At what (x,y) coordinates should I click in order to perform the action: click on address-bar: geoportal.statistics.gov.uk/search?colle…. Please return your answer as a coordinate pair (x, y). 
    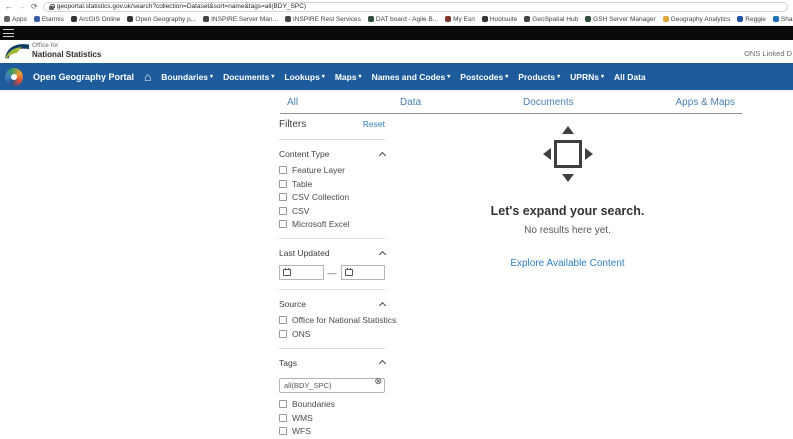
    Looking at the image, I should click on (415, 6).